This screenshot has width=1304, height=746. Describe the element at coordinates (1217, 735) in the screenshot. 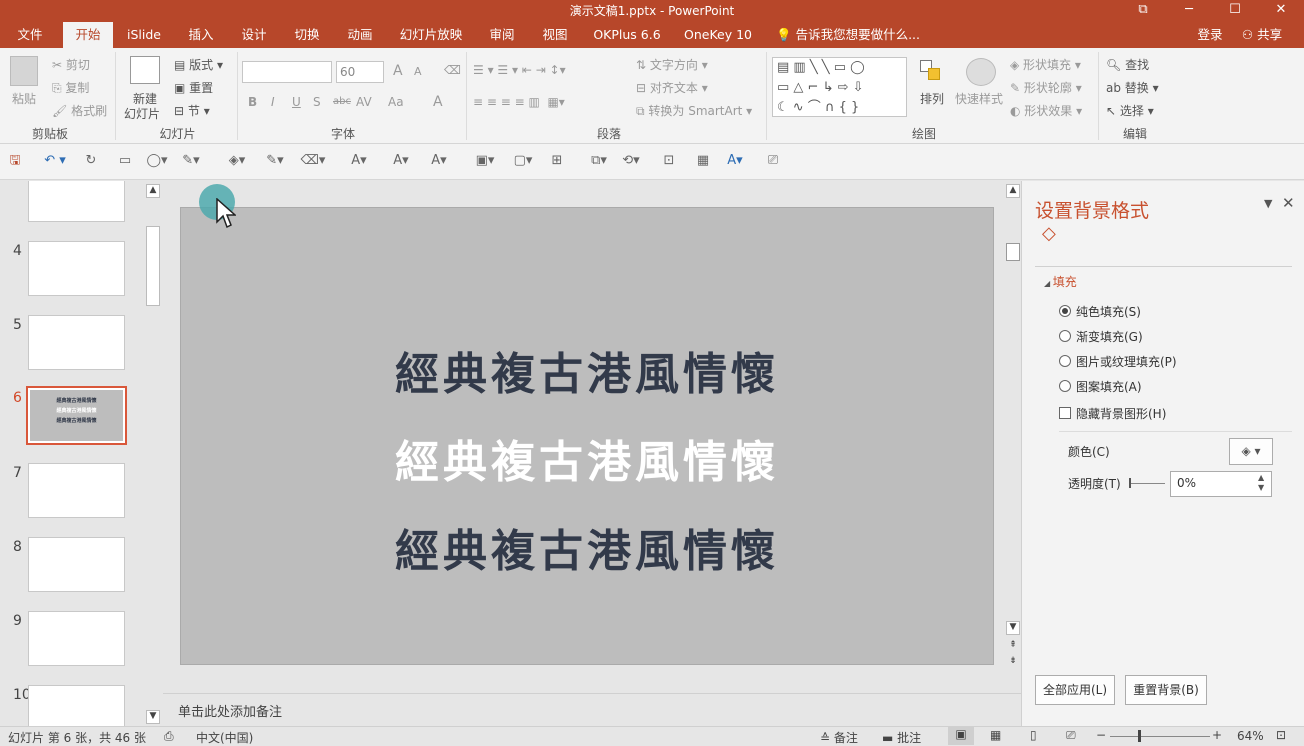

I see `zoom-in-icon: +` at that location.